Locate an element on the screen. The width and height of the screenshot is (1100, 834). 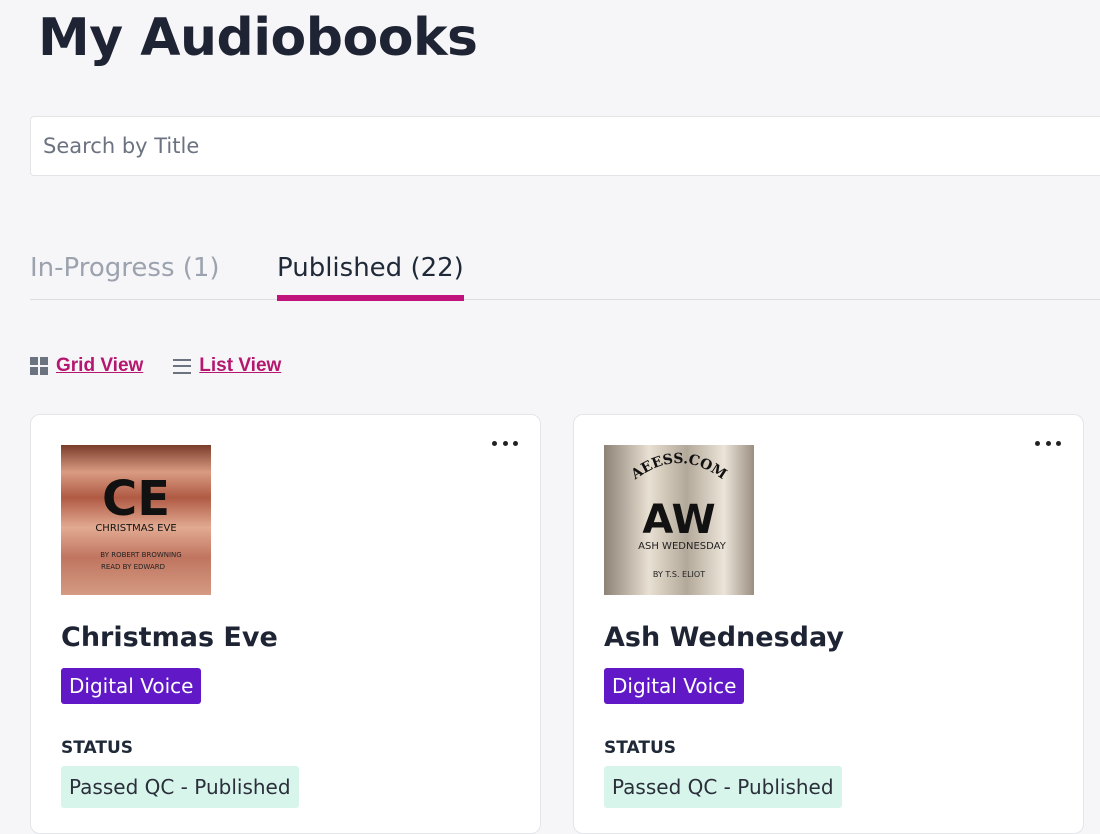
grid-view-label: Grid View is located at coordinates (99, 366).